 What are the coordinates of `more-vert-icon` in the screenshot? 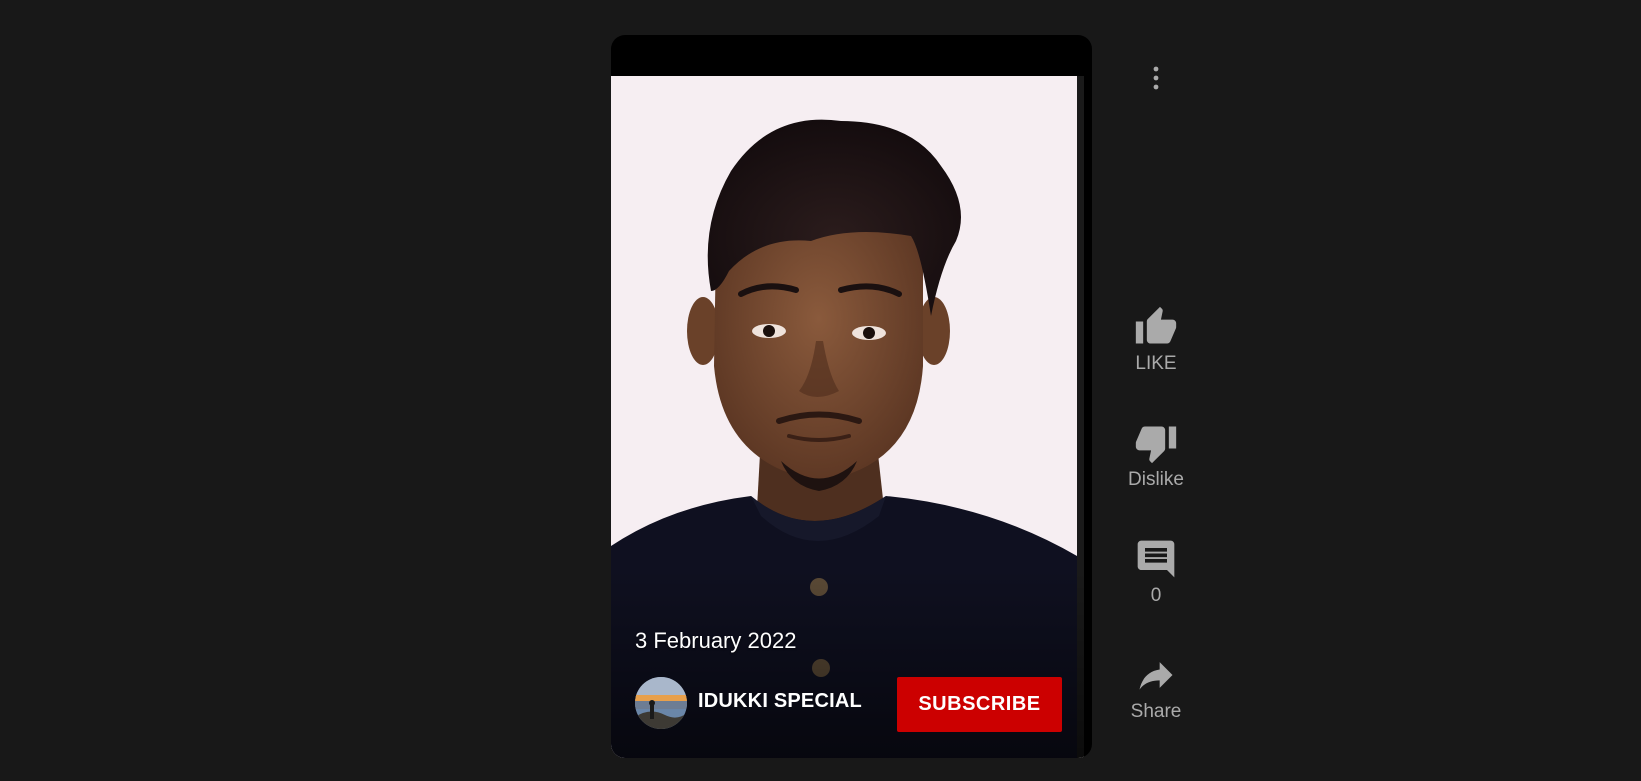 It's located at (1156, 78).